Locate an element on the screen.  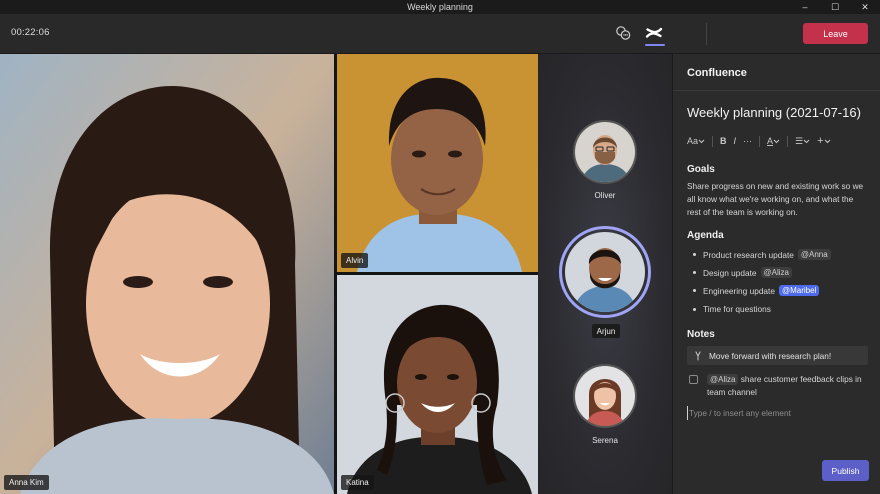
text-color-button: A is located at coordinates (773, 141).